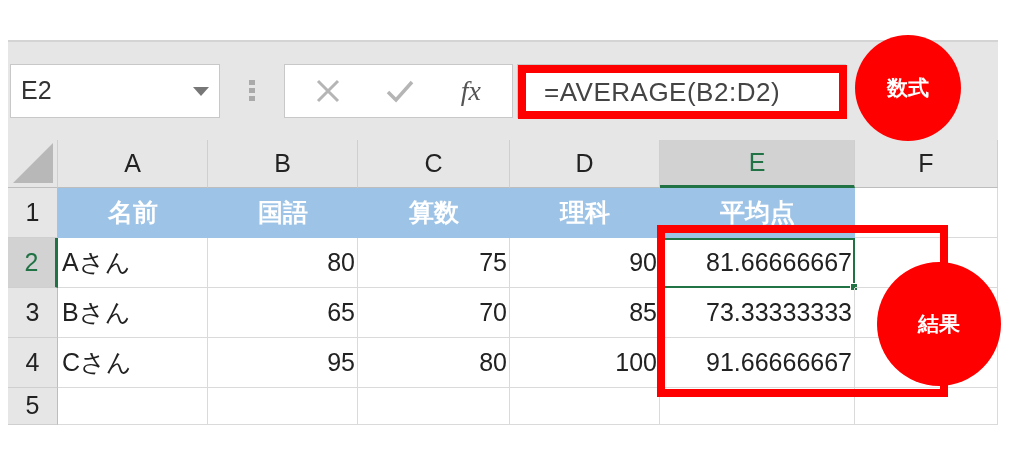 Image resolution: width=1024 pixels, height=453 pixels. Describe the element at coordinates (434, 263) in the screenshot. I see `table-cell: 75` at that location.